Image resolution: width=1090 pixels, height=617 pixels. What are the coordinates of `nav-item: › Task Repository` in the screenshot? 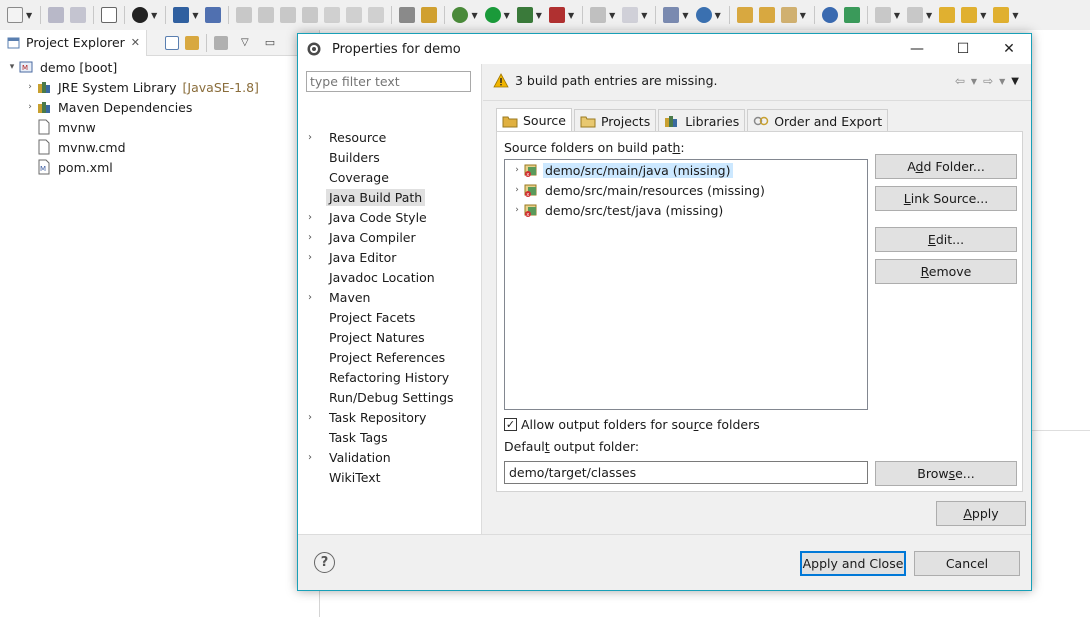 It's located at (382, 417).